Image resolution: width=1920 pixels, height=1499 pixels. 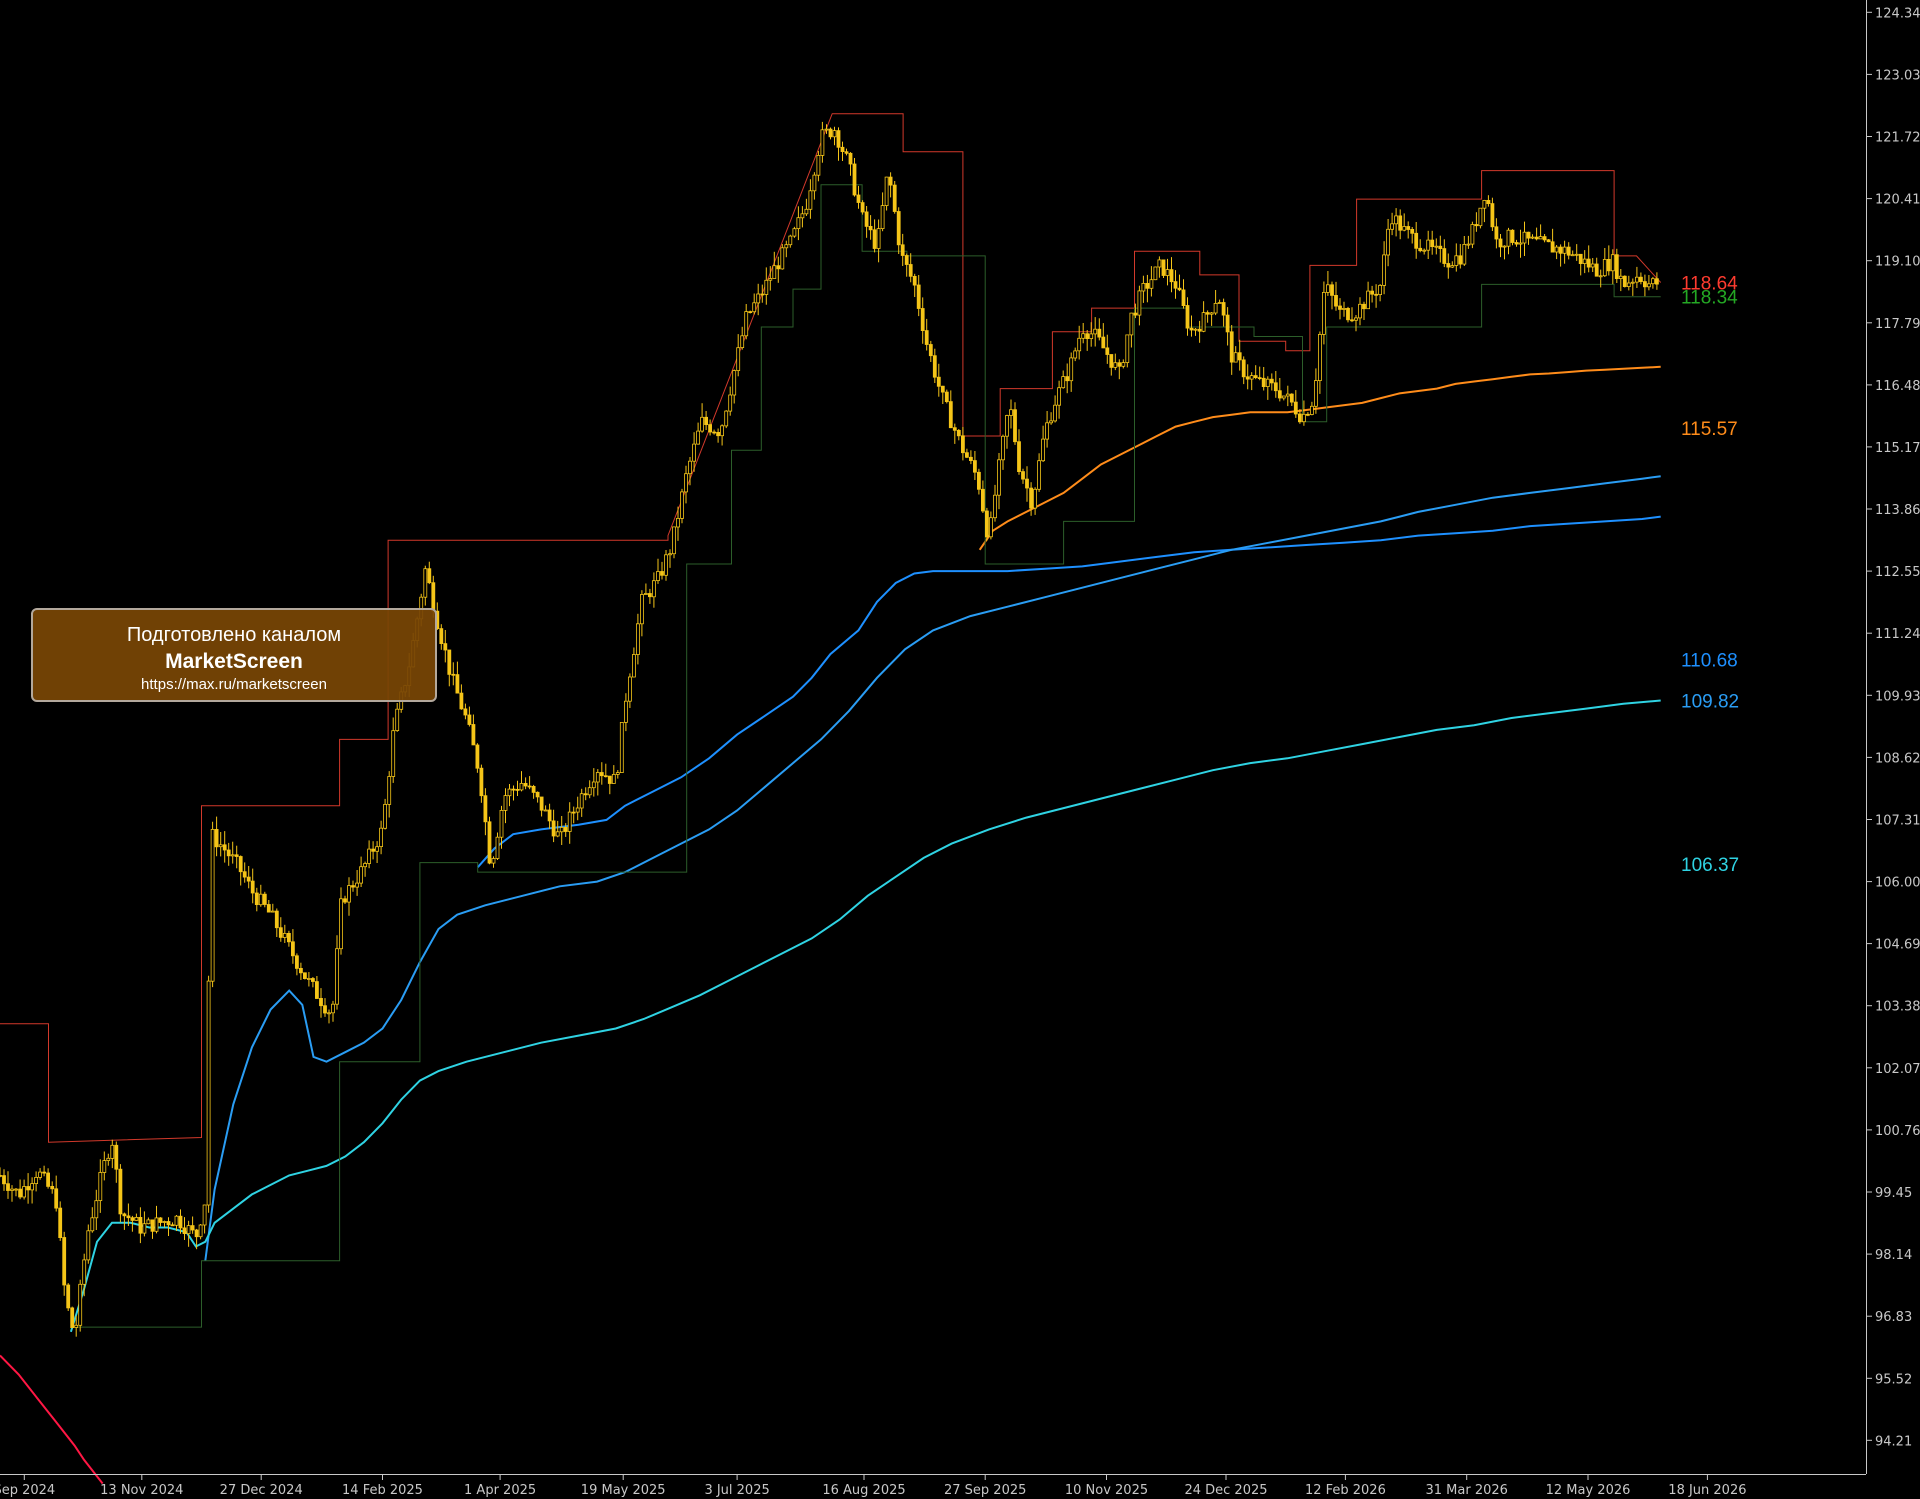 I want to click on price-tick-label: 99.45, so click(x=1893, y=1193).